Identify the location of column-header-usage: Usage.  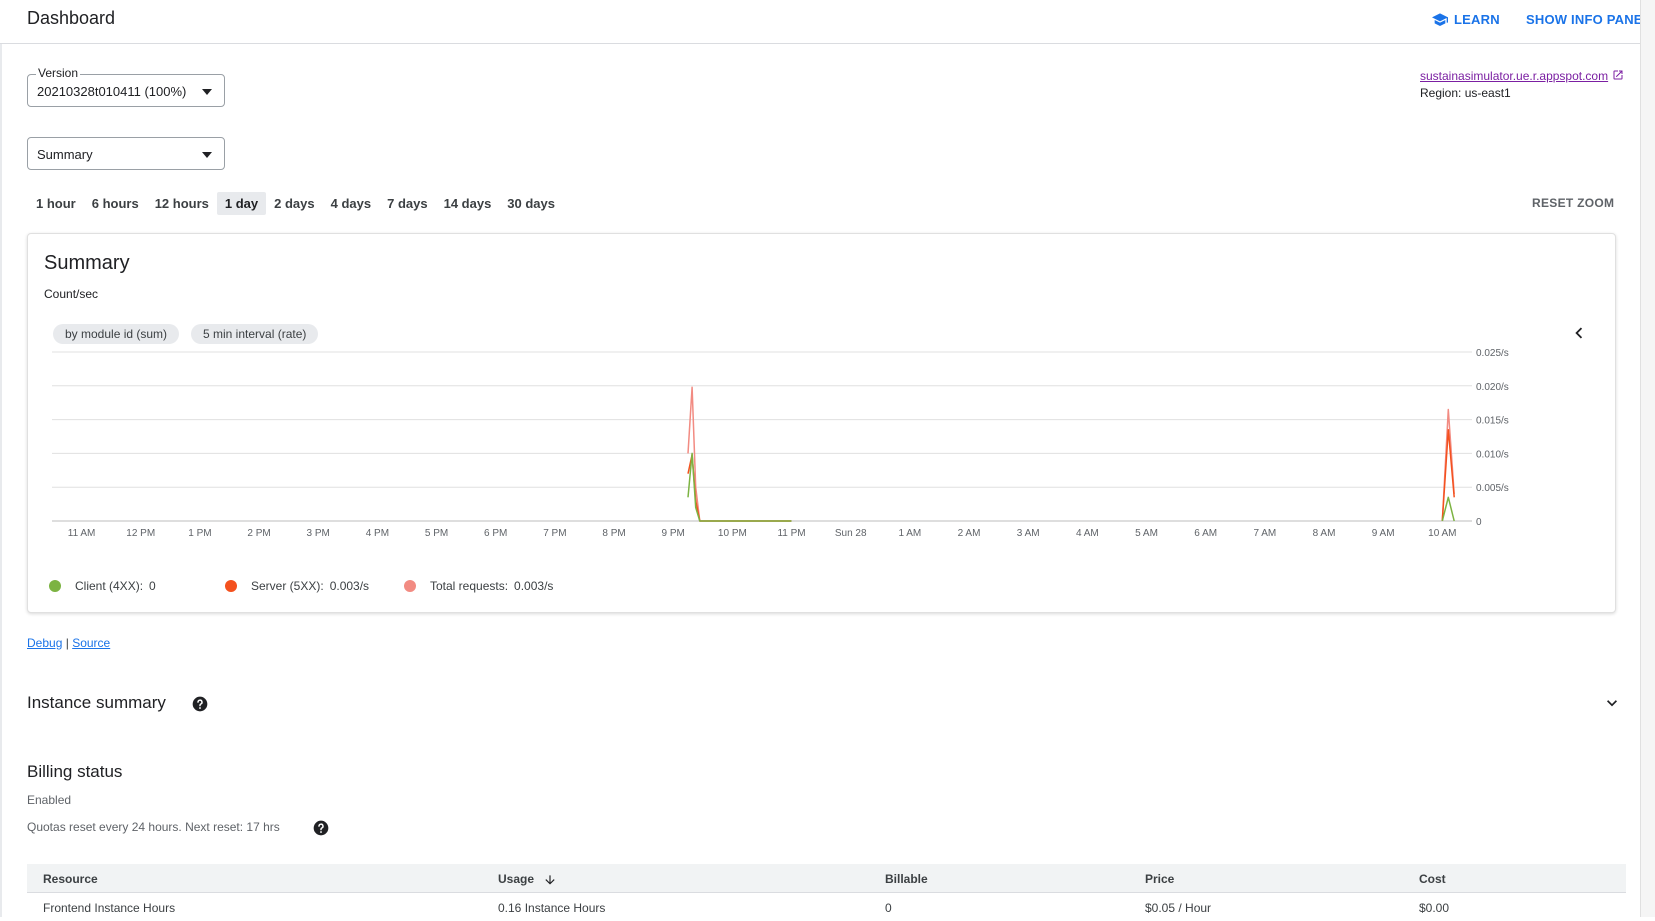
(527, 879).